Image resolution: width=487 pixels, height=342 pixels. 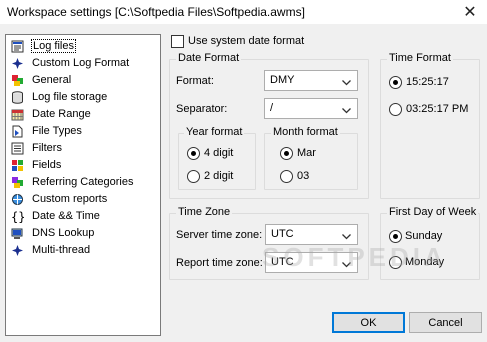 I want to click on cancel-button: Cancel, so click(x=445, y=322).